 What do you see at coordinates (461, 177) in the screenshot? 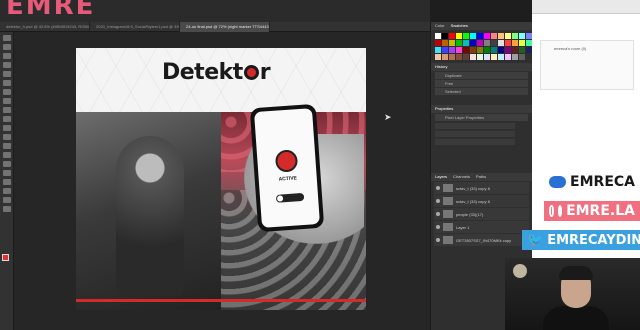
I see `tab-channels: Channels` at bounding box center [461, 177].